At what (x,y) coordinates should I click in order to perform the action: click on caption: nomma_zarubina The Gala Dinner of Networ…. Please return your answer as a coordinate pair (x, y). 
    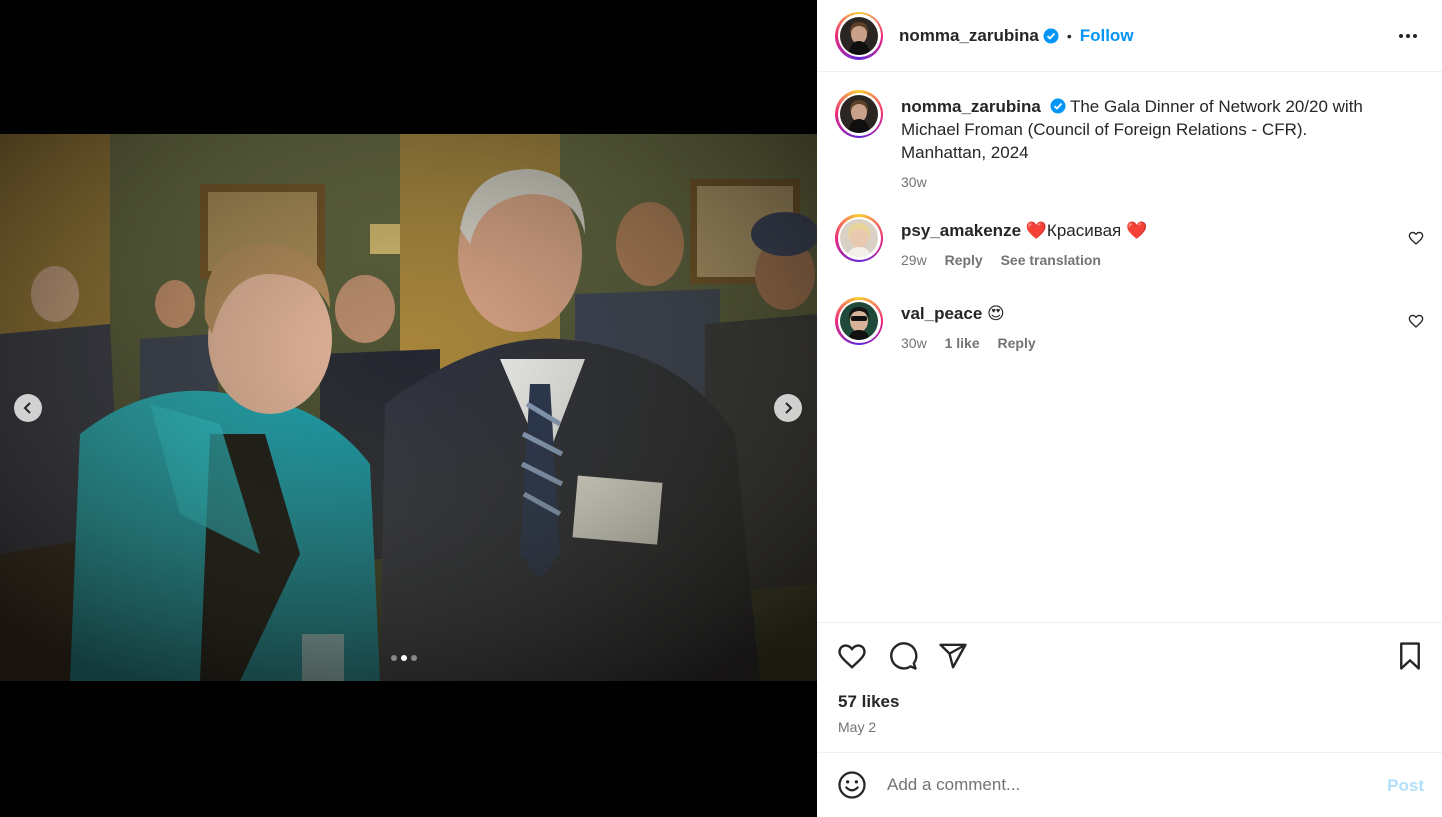
    Looking at the image, I should click on (1113, 140).